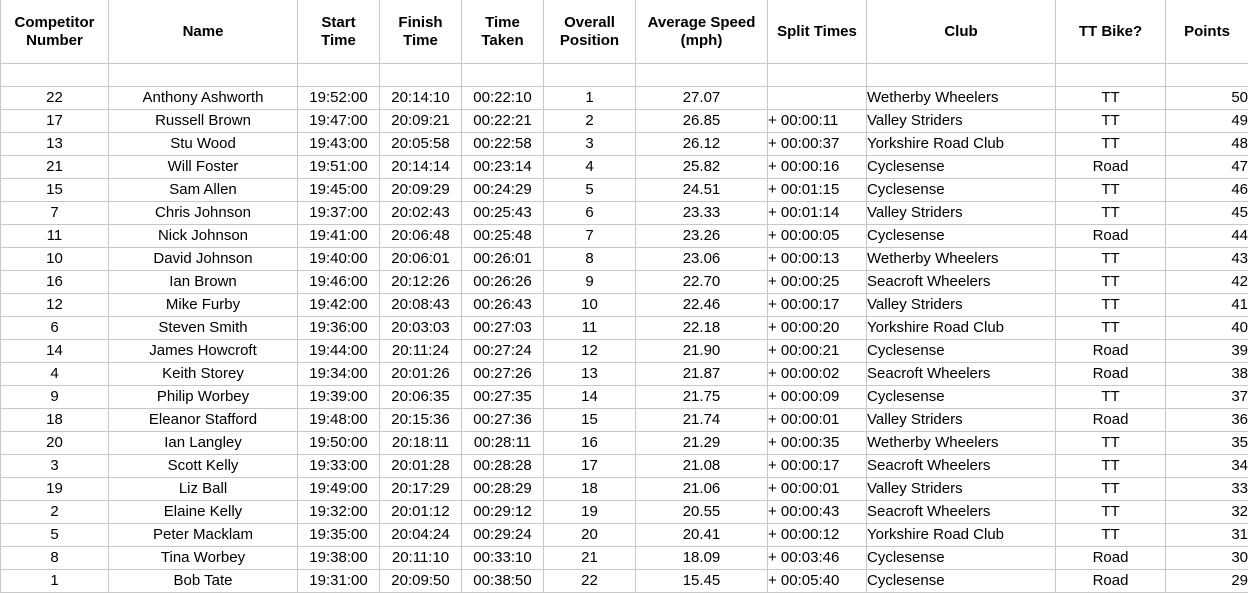 The height and width of the screenshot is (593, 1248). I want to click on cell-split-times: + 00:00:16, so click(817, 167).